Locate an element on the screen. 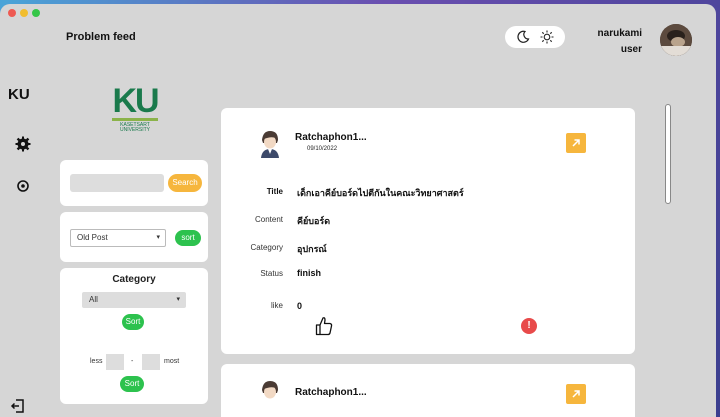  search-panel: Search is located at coordinates (134, 183).